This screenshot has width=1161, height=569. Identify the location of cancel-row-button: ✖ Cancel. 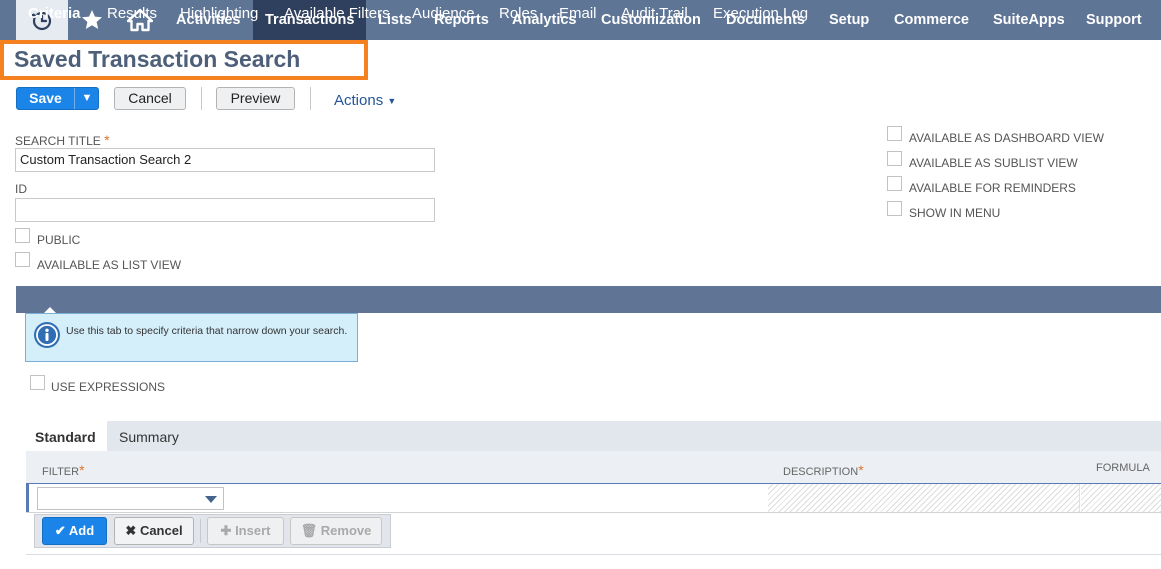
(154, 531).